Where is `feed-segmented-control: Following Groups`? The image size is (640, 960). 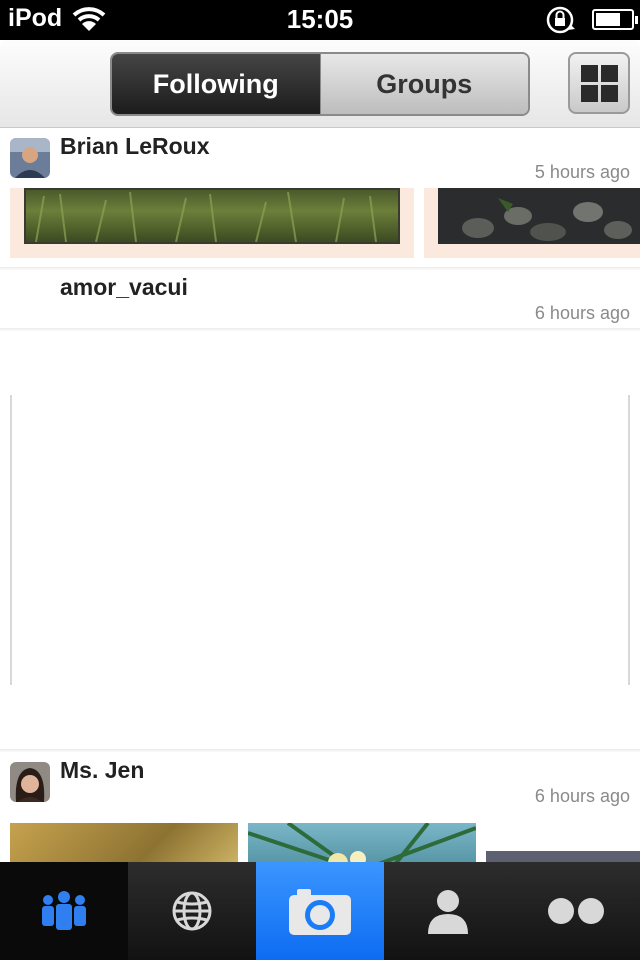
feed-segmented-control: Following Groups is located at coordinates (320, 84).